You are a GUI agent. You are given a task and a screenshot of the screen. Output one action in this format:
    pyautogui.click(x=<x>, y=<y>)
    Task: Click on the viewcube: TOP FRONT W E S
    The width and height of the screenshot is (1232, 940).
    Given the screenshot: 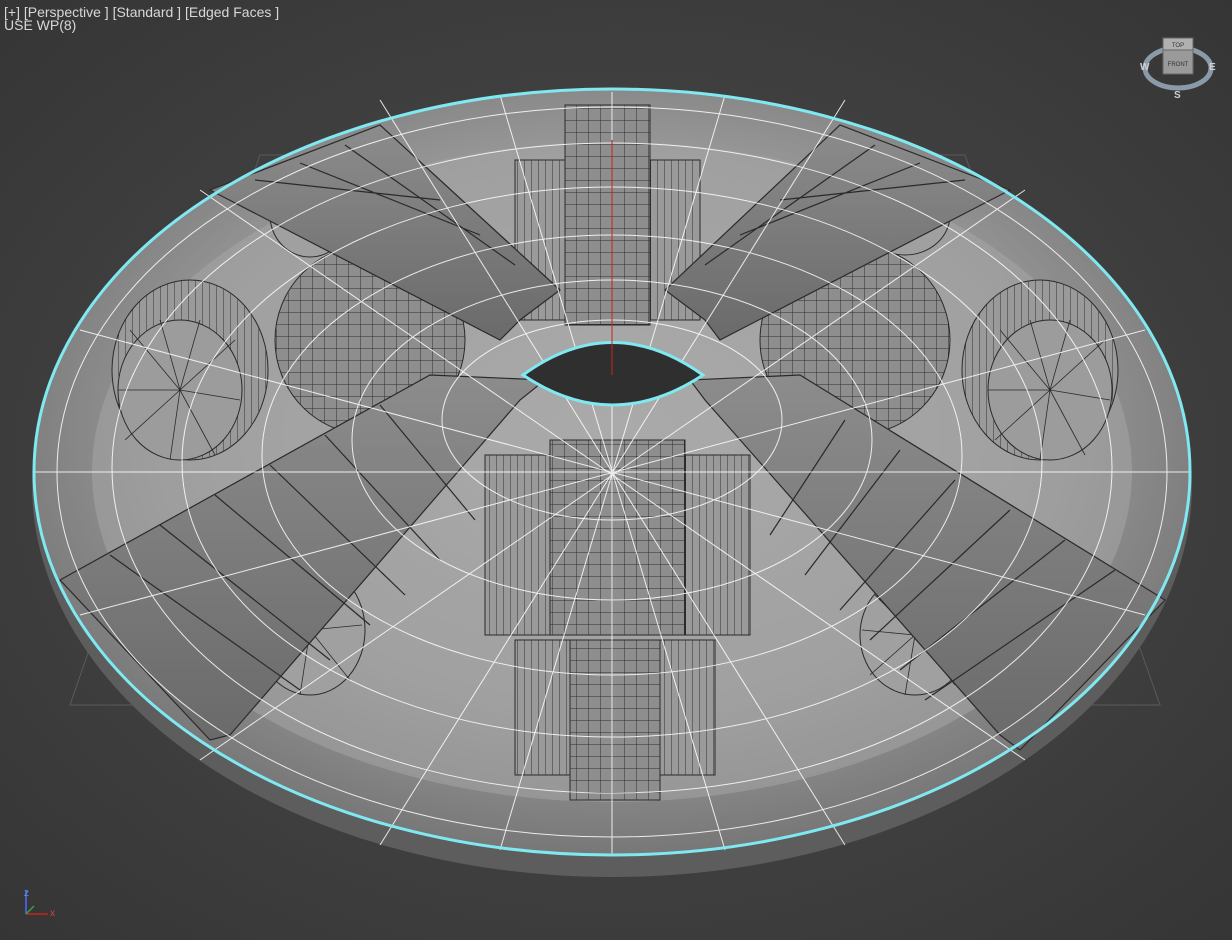 What is the action you would take?
    pyautogui.click(x=1179, y=66)
    